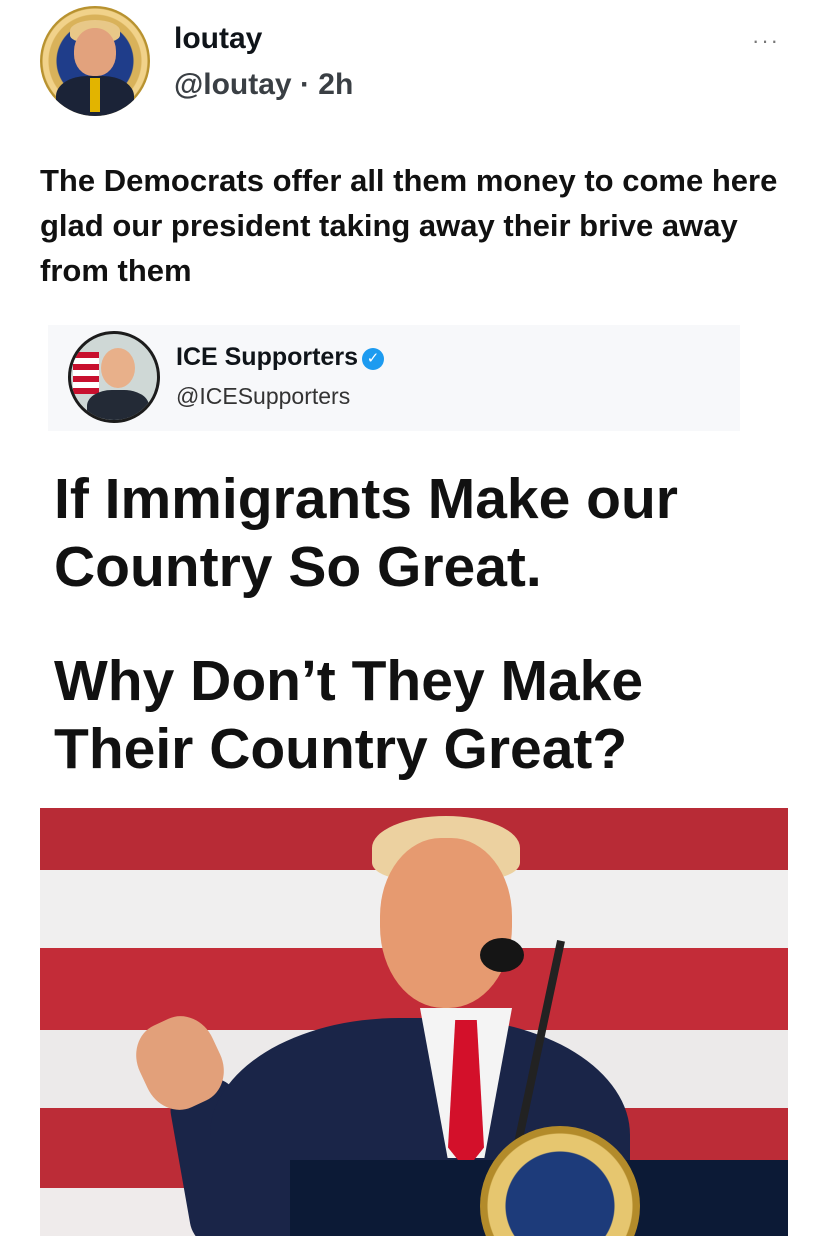 Image resolution: width=828 pixels, height=1247 pixels. I want to click on embed-name-text: ICE Supporters, so click(267, 357).